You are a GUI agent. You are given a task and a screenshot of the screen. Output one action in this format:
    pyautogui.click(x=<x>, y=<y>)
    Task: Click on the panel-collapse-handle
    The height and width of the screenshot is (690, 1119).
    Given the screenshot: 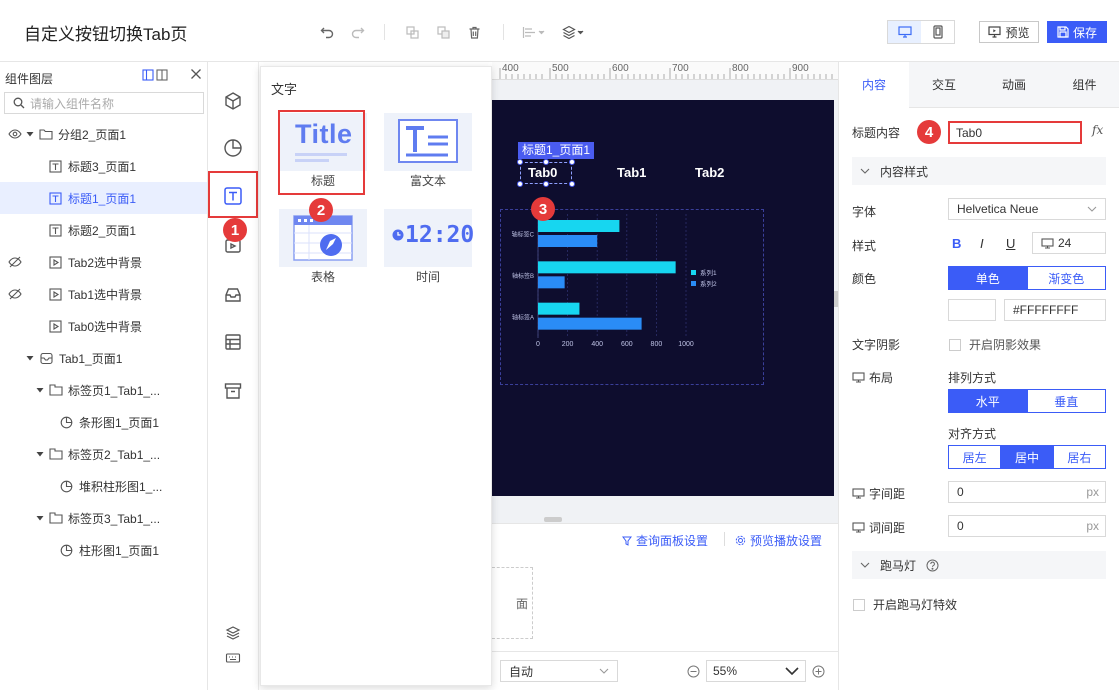 What is the action you would take?
    pyautogui.click(x=836, y=299)
    